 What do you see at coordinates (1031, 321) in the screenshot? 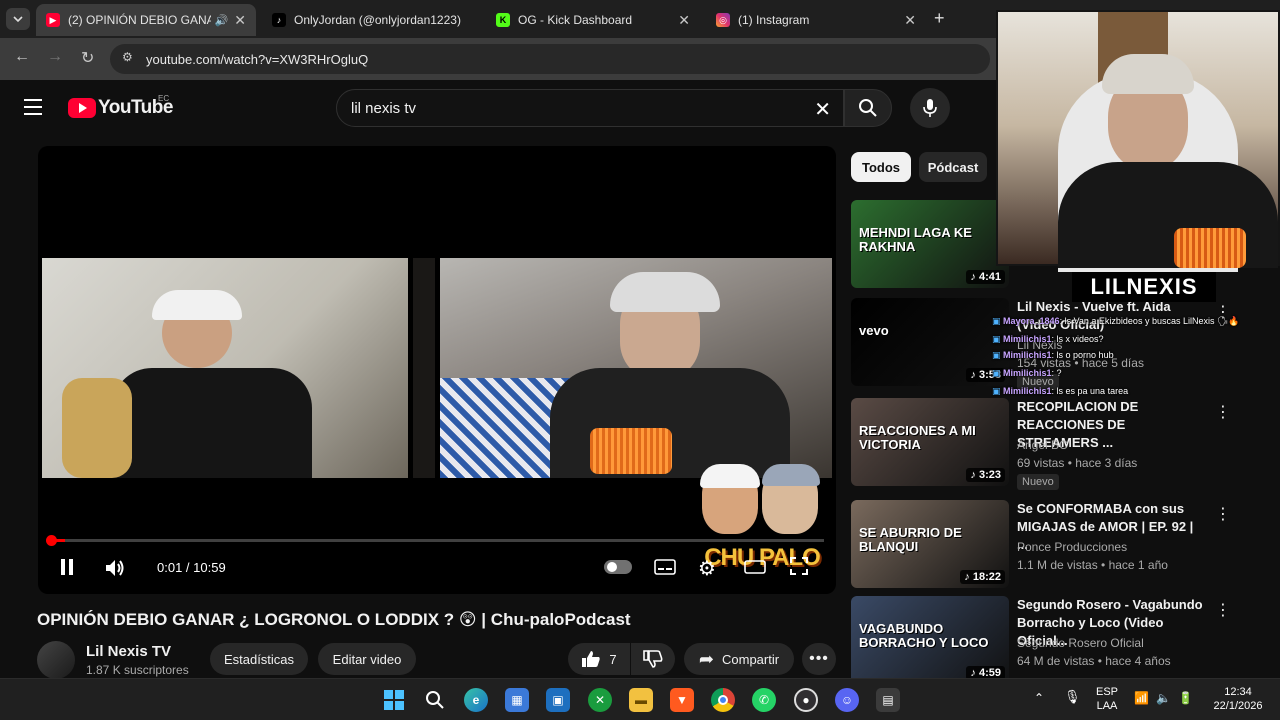
I see `chat-username: Mayora_1846` at bounding box center [1031, 321].